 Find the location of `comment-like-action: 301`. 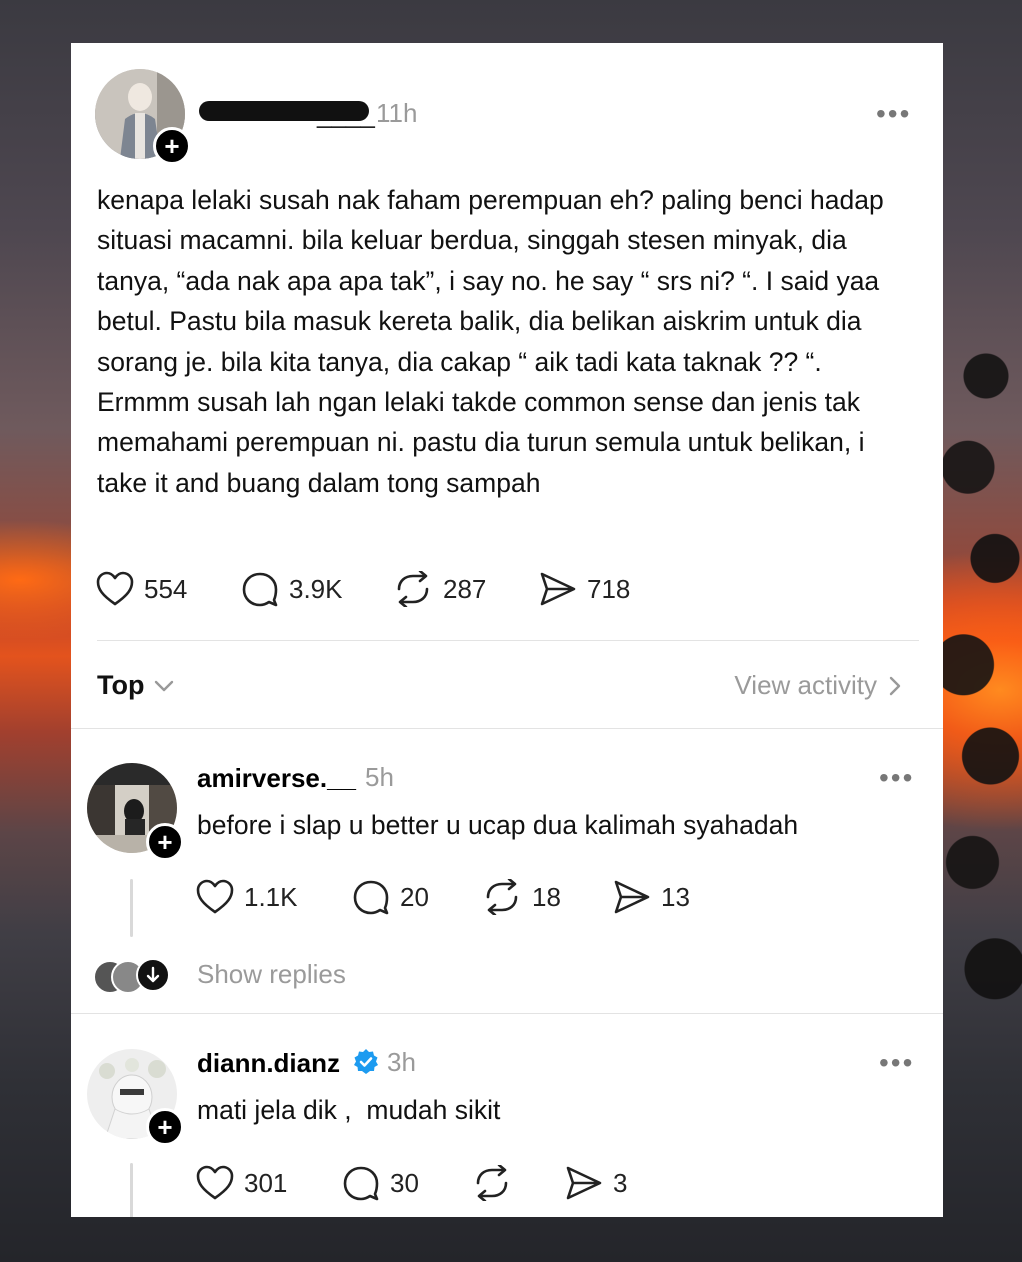

comment-like-action: 301 is located at coordinates (241, 1183).